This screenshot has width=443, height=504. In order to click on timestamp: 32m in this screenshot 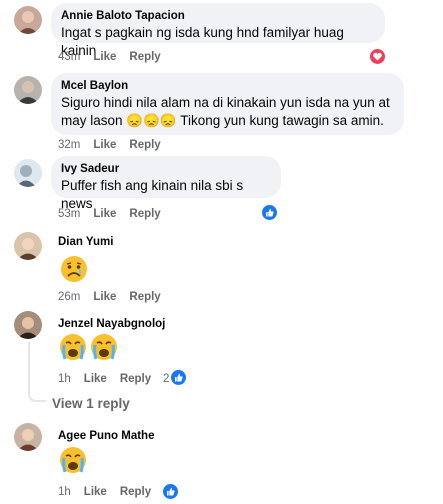, I will do `click(69, 145)`.